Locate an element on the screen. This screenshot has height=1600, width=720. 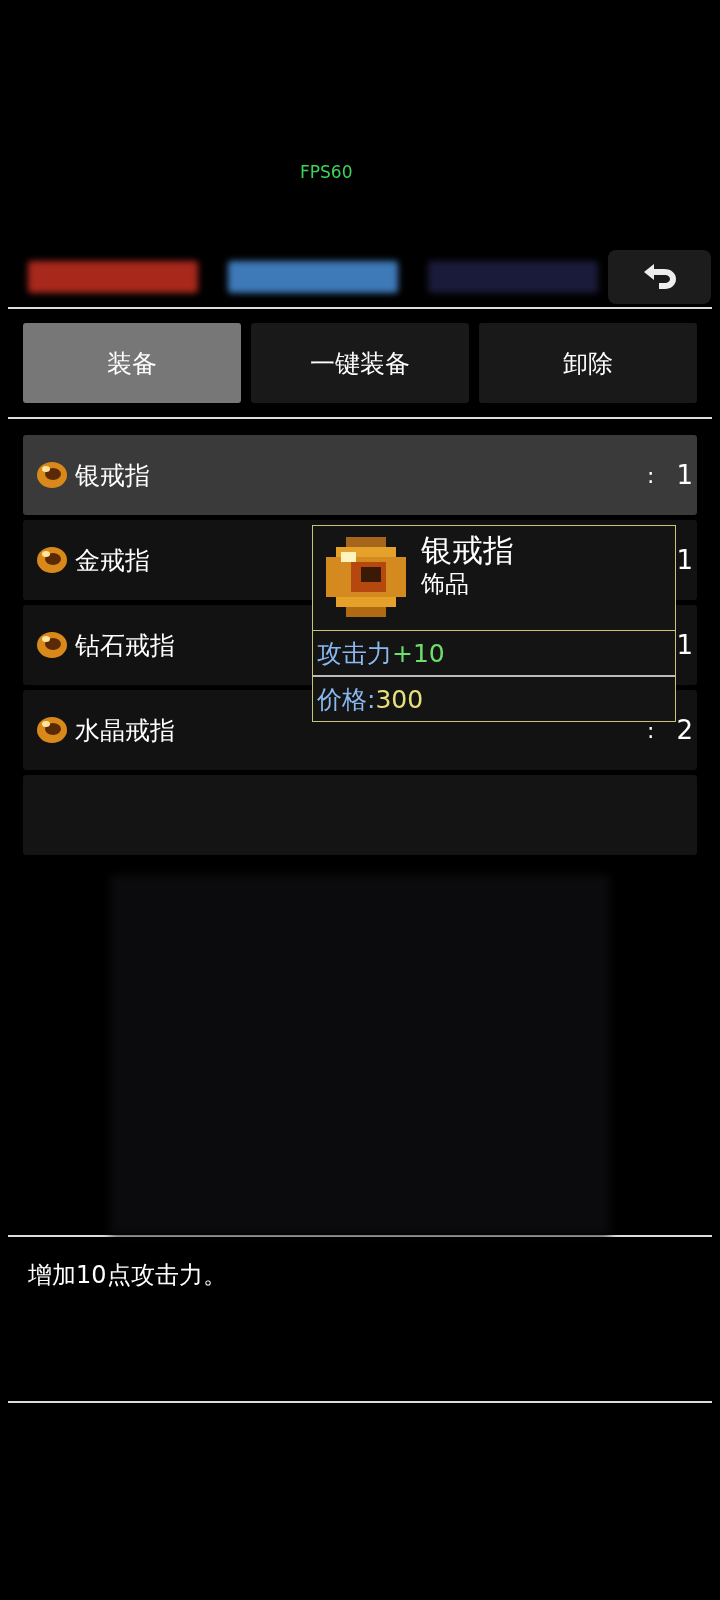
item-name: 金戒指 is located at coordinates (112, 560).